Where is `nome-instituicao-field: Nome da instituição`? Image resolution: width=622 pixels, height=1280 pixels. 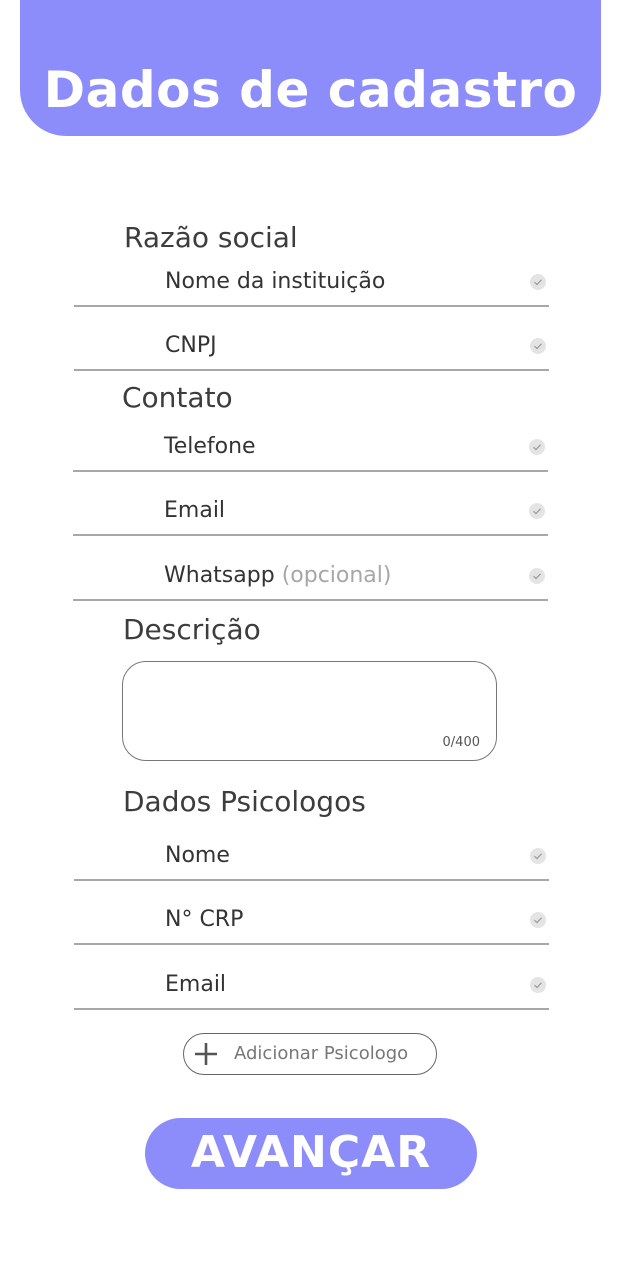 nome-instituicao-field: Nome da instituição is located at coordinates (311, 286).